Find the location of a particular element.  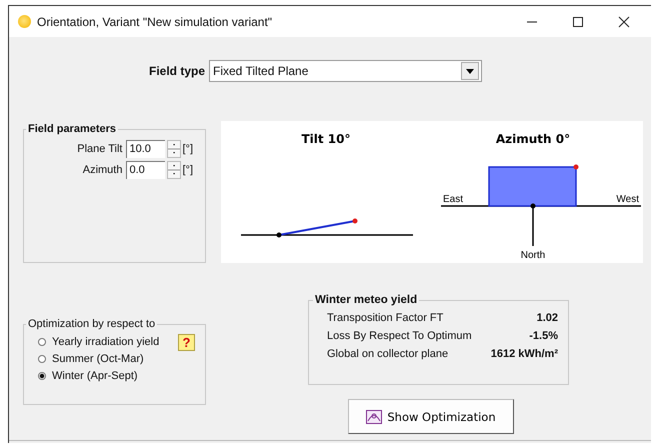

help-button: ? is located at coordinates (186, 342).